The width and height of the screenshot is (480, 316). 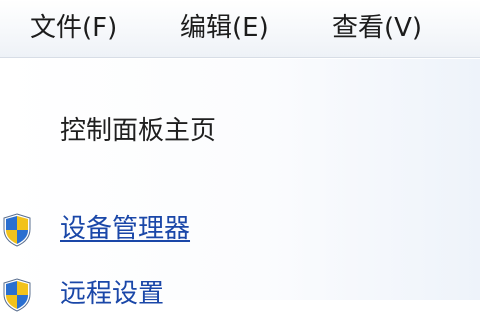 What do you see at coordinates (73, 28) in the screenshot?
I see `menu-file: 文件(F)` at bounding box center [73, 28].